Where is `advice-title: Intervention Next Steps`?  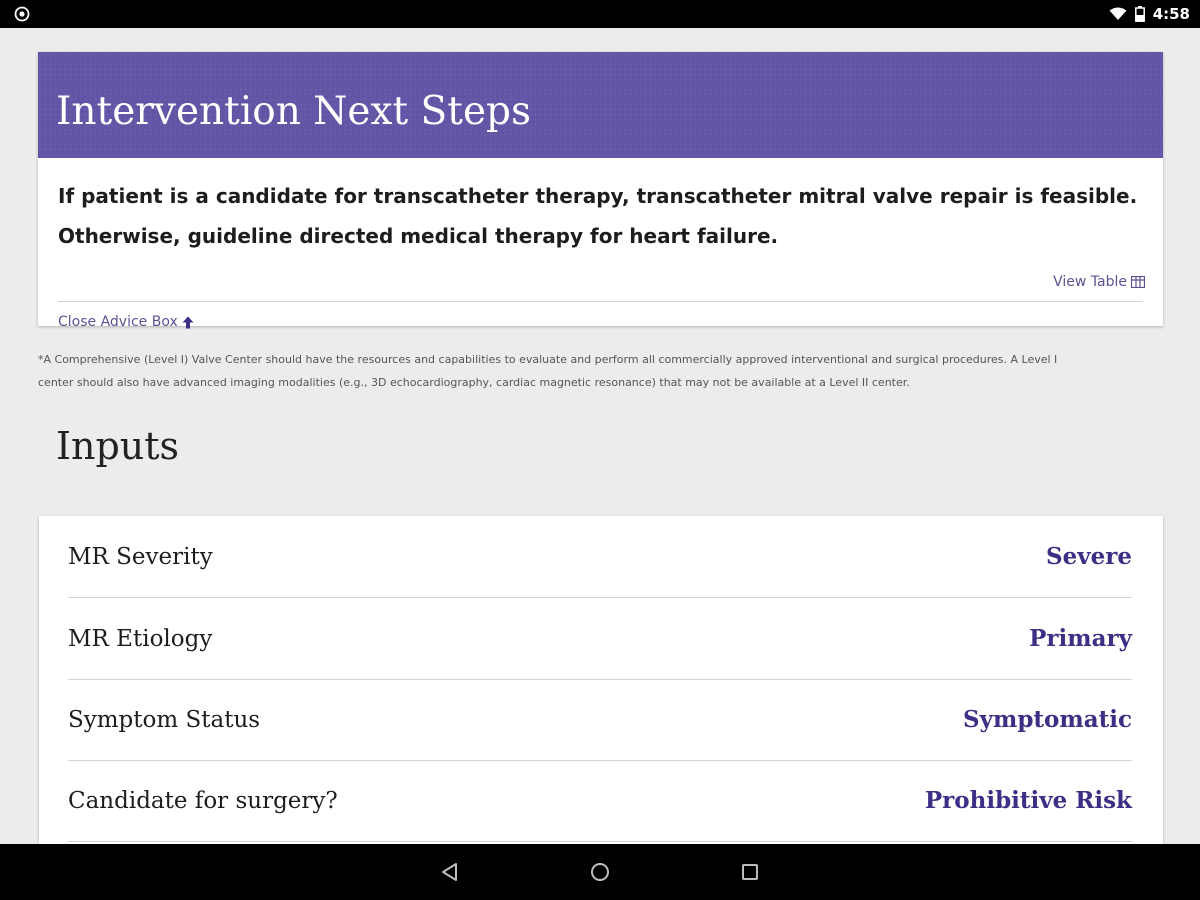 advice-title: Intervention Next Steps is located at coordinates (294, 111).